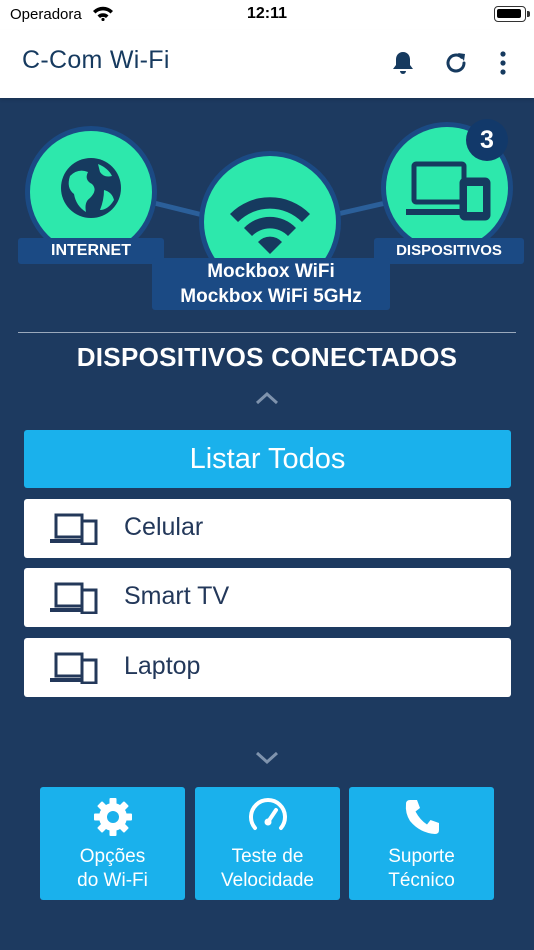 The width and height of the screenshot is (534, 950). I want to click on status-bar: Operadora 12:11, so click(267, 15).